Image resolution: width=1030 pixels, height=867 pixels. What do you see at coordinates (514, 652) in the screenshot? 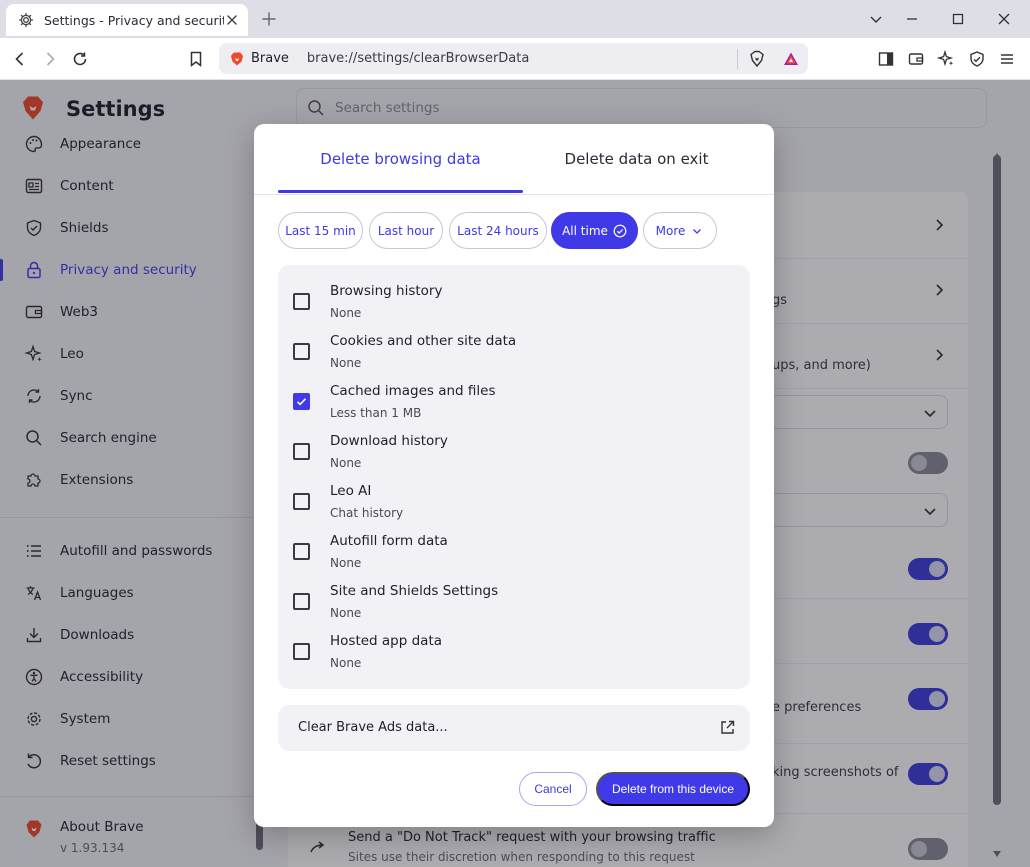
I see `option-hosted-app-data: Hosted app data None` at bounding box center [514, 652].